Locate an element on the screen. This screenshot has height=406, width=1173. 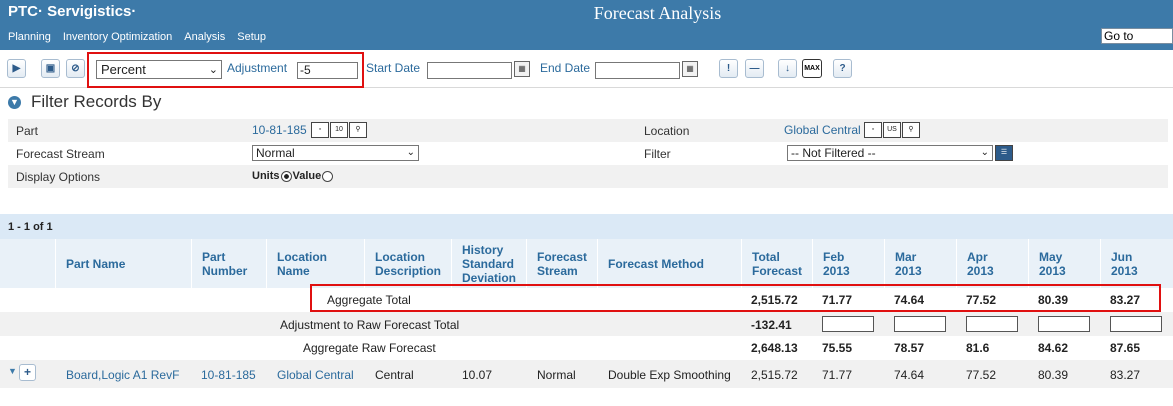
filter-row-display: Display Options Units Value is located at coordinates (588, 176).